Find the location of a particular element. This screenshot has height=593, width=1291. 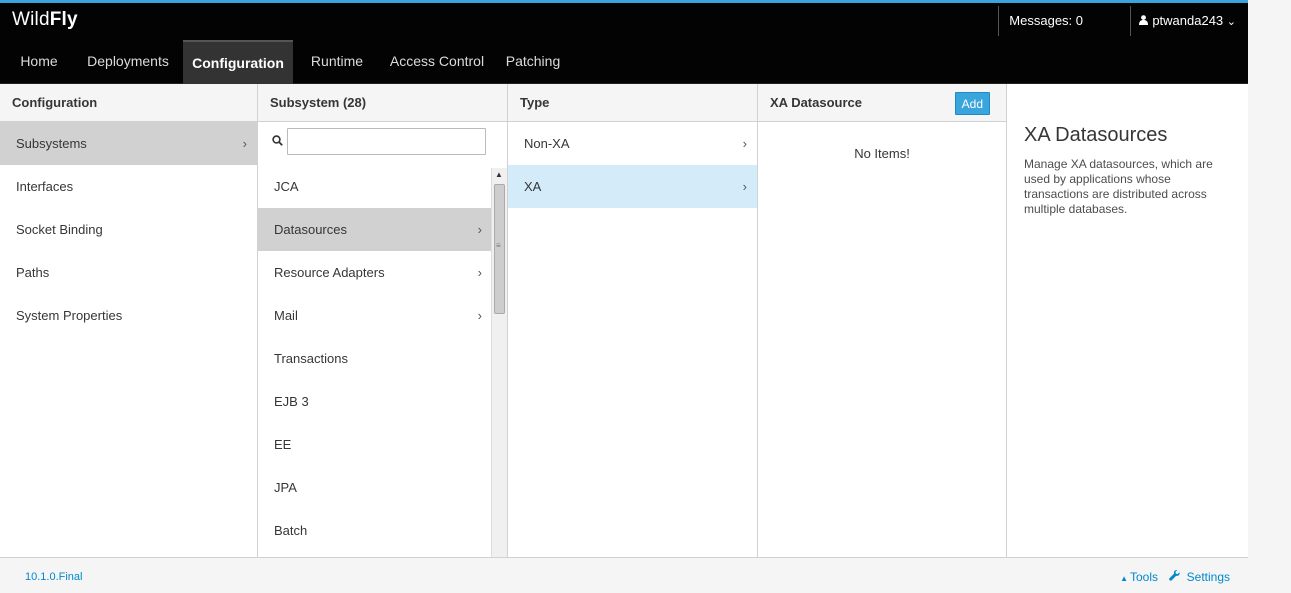

subsystem-item-ejb3: EJB 3 is located at coordinates (375, 401).